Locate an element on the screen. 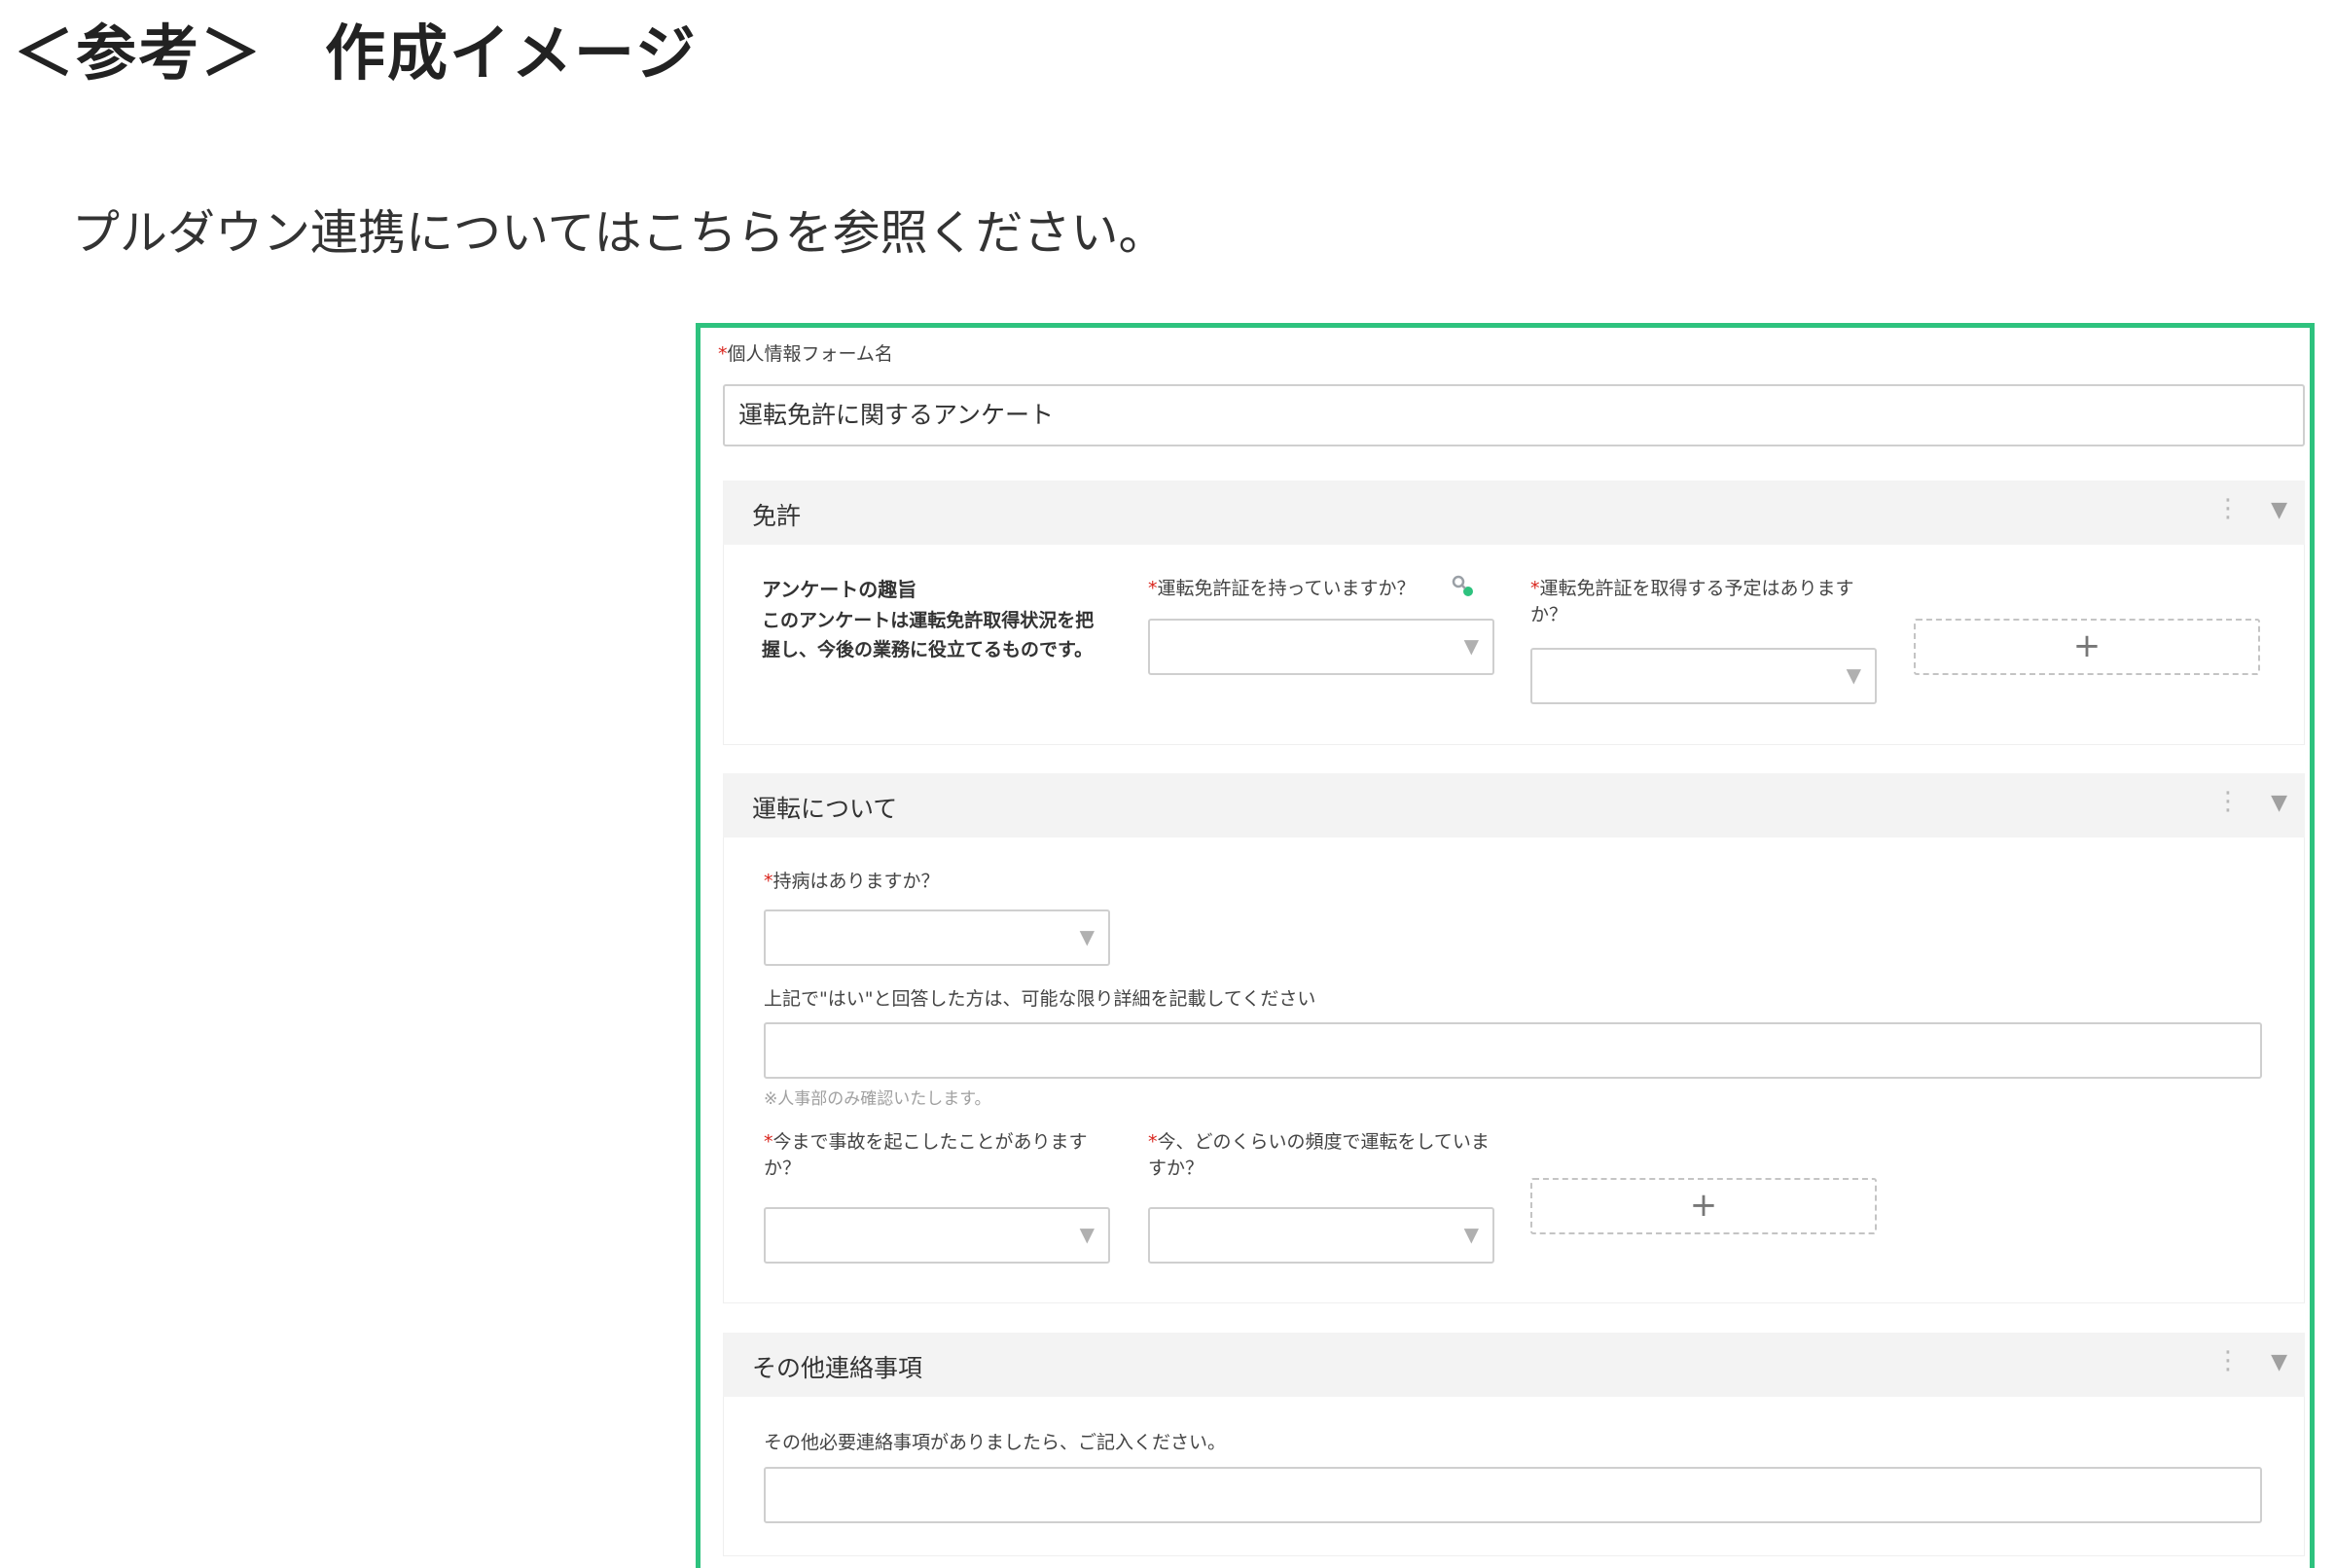 This screenshot has width=2335, height=1568. section-header: その他連絡事項 ⋮ ▼ is located at coordinates (1514, 1365).